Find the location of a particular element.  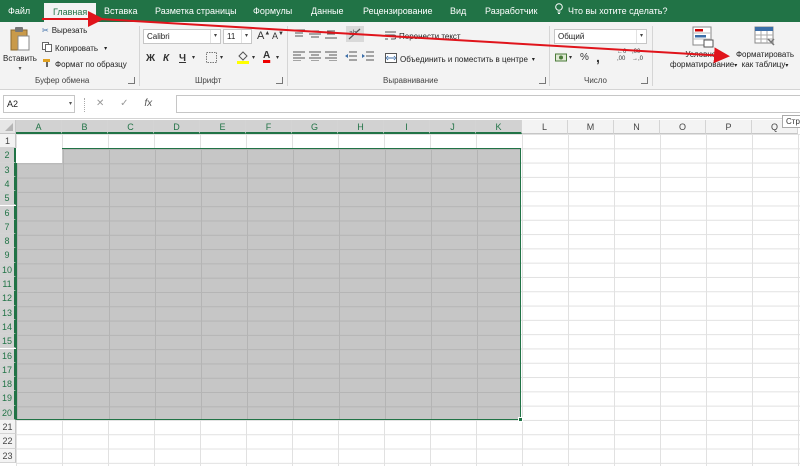

column-header-i: I is located at coordinates (407, 127).